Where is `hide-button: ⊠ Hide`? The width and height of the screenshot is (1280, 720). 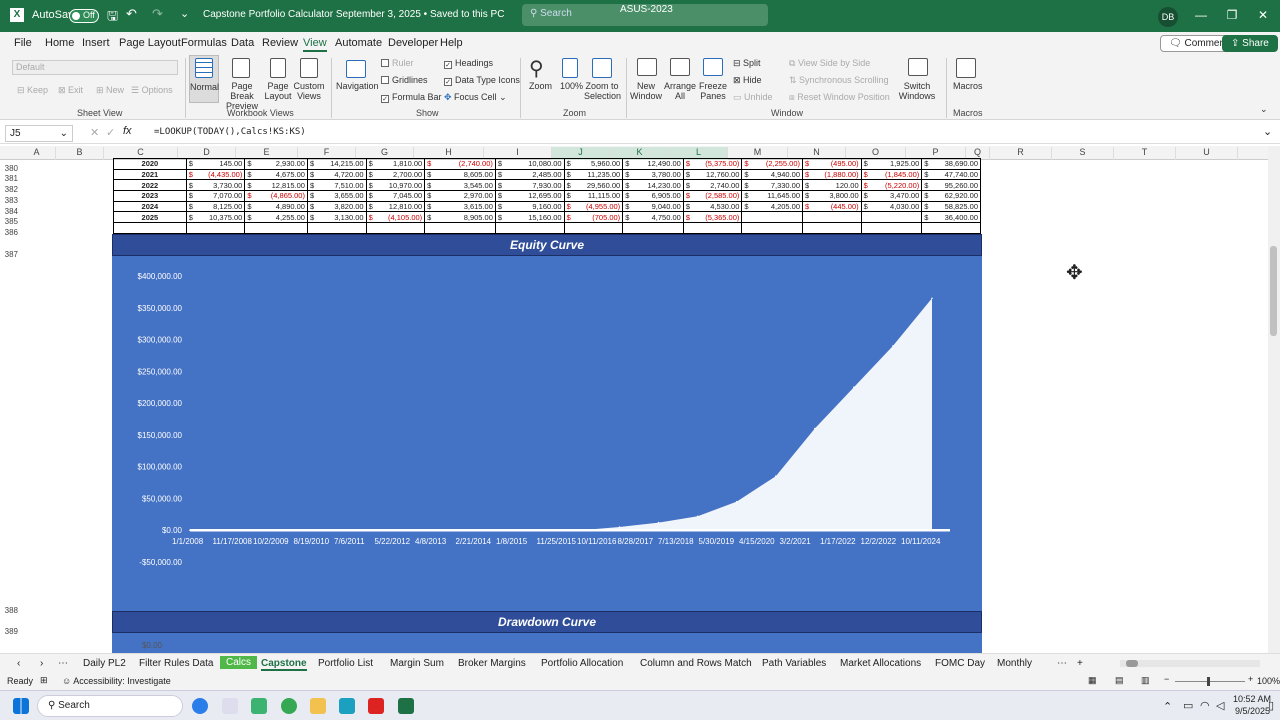 hide-button: ⊠ Hide is located at coordinates (747, 80).